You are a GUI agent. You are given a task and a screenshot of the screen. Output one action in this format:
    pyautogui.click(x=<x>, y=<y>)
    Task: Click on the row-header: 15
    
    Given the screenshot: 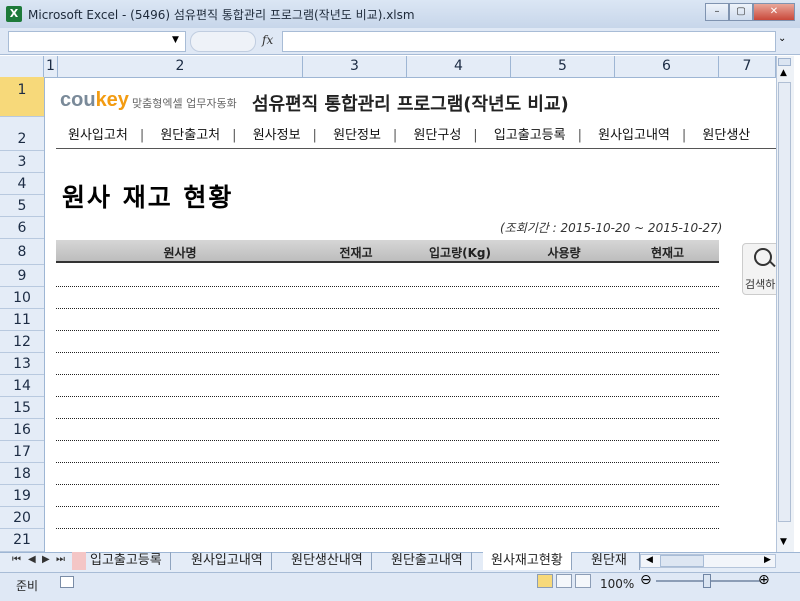 What is the action you would take?
    pyautogui.click(x=22, y=408)
    